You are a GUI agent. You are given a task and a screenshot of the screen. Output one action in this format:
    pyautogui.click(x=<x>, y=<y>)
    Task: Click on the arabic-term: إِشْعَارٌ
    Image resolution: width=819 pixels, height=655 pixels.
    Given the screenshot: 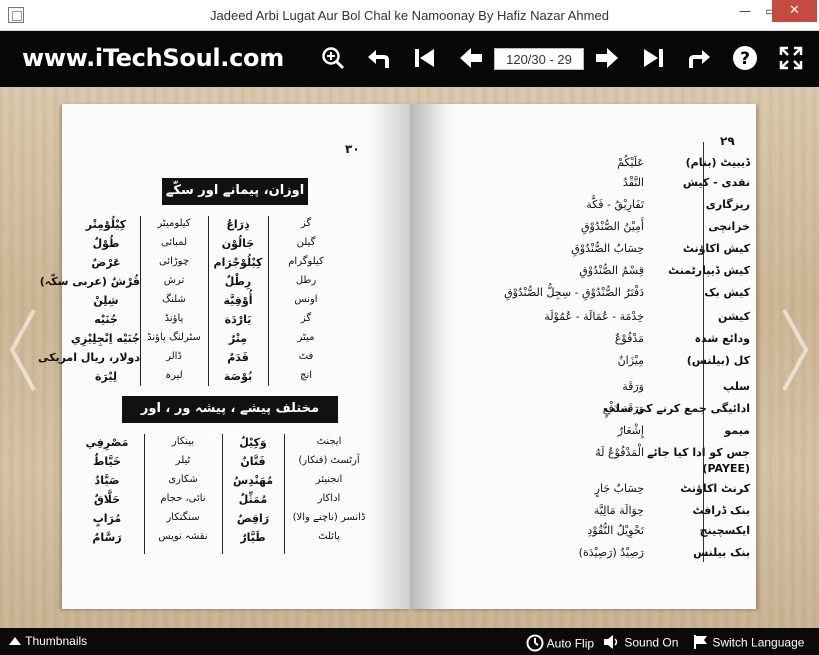 What is the action you would take?
    pyautogui.click(x=630, y=430)
    